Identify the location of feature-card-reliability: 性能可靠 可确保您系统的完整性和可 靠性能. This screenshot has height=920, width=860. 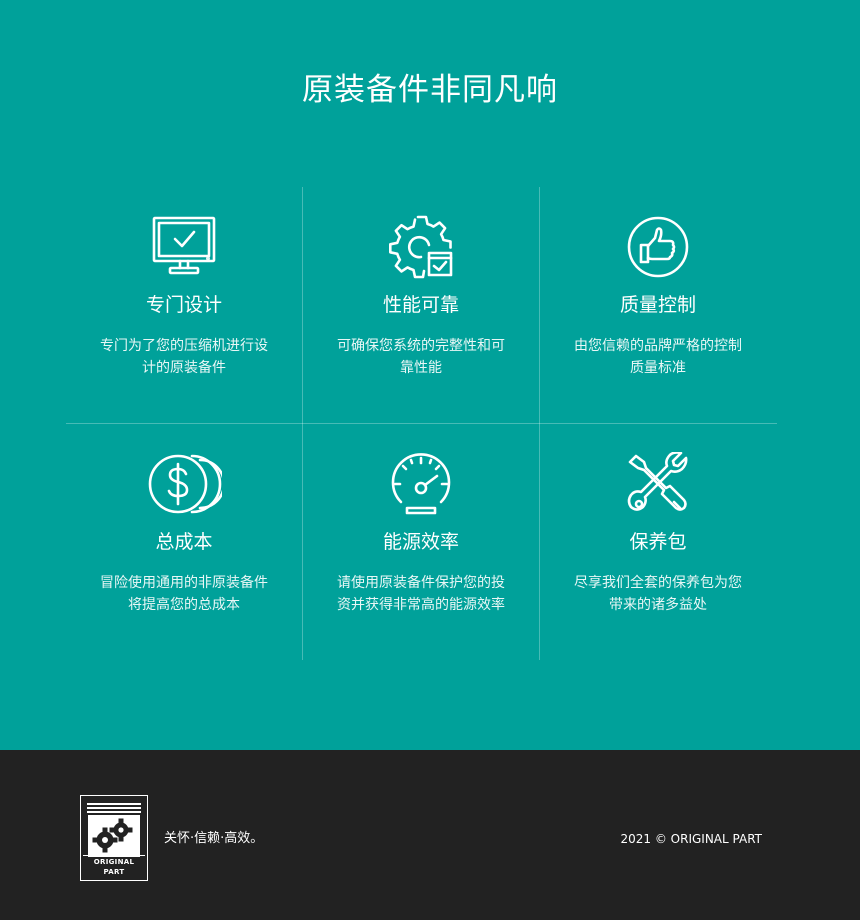
(421, 305).